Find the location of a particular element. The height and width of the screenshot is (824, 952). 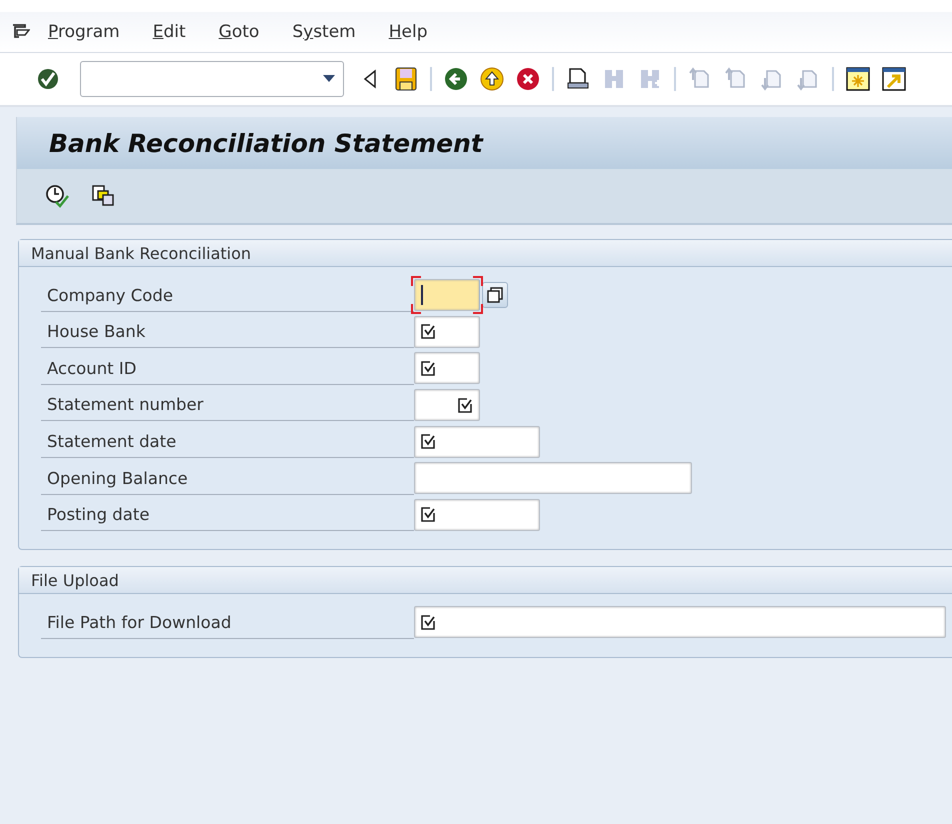

menu-item: Goto is located at coordinates (239, 32).